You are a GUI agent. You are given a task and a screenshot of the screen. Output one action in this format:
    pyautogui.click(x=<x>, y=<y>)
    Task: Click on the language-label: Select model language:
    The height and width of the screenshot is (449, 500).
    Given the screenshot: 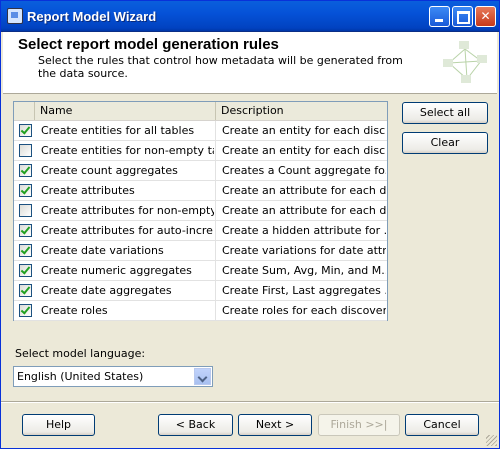 What is the action you would take?
    pyautogui.click(x=80, y=353)
    